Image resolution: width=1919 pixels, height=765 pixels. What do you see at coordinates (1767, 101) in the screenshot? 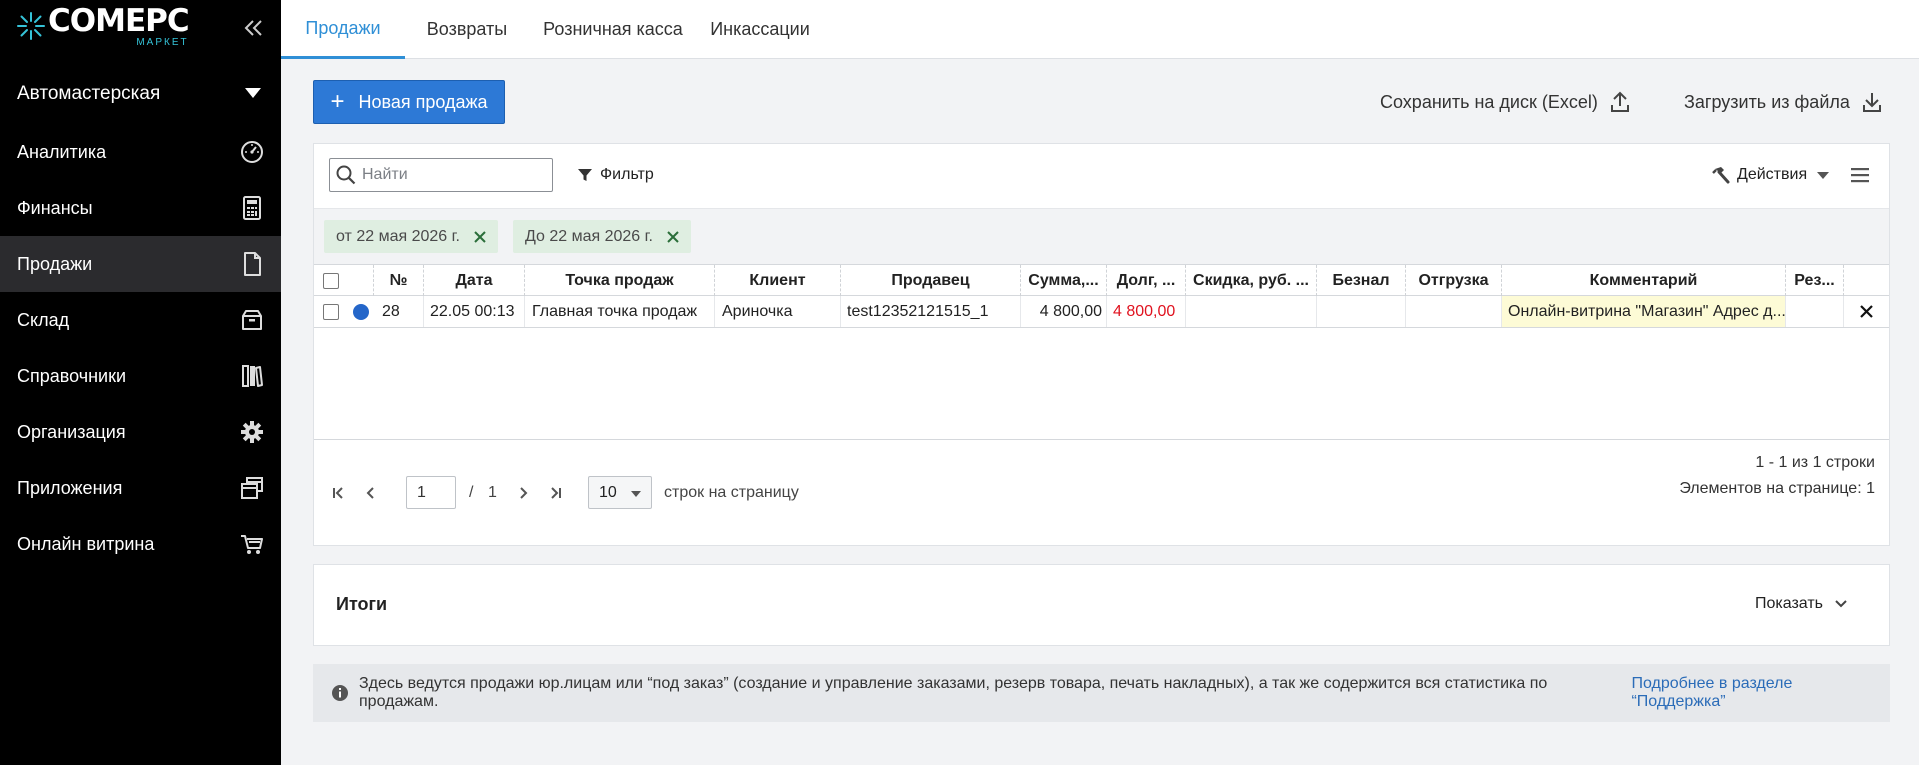
I see `load-file-label: Загрузить из файла` at bounding box center [1767, 101].